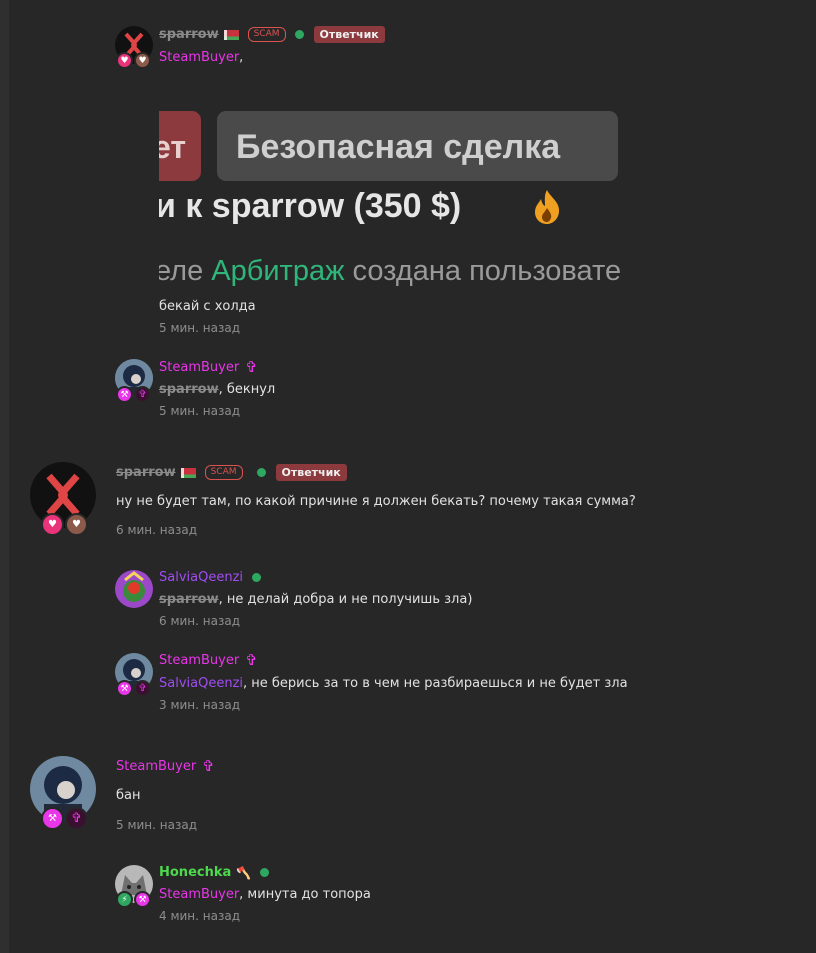 Image resolution: width=816 pixels, height=953 pixels. What do you see at coordinates (398, 147) in the screenshot?
I see `embed-gray-label: Безопасная сделка` at bounding box center [398, 147].